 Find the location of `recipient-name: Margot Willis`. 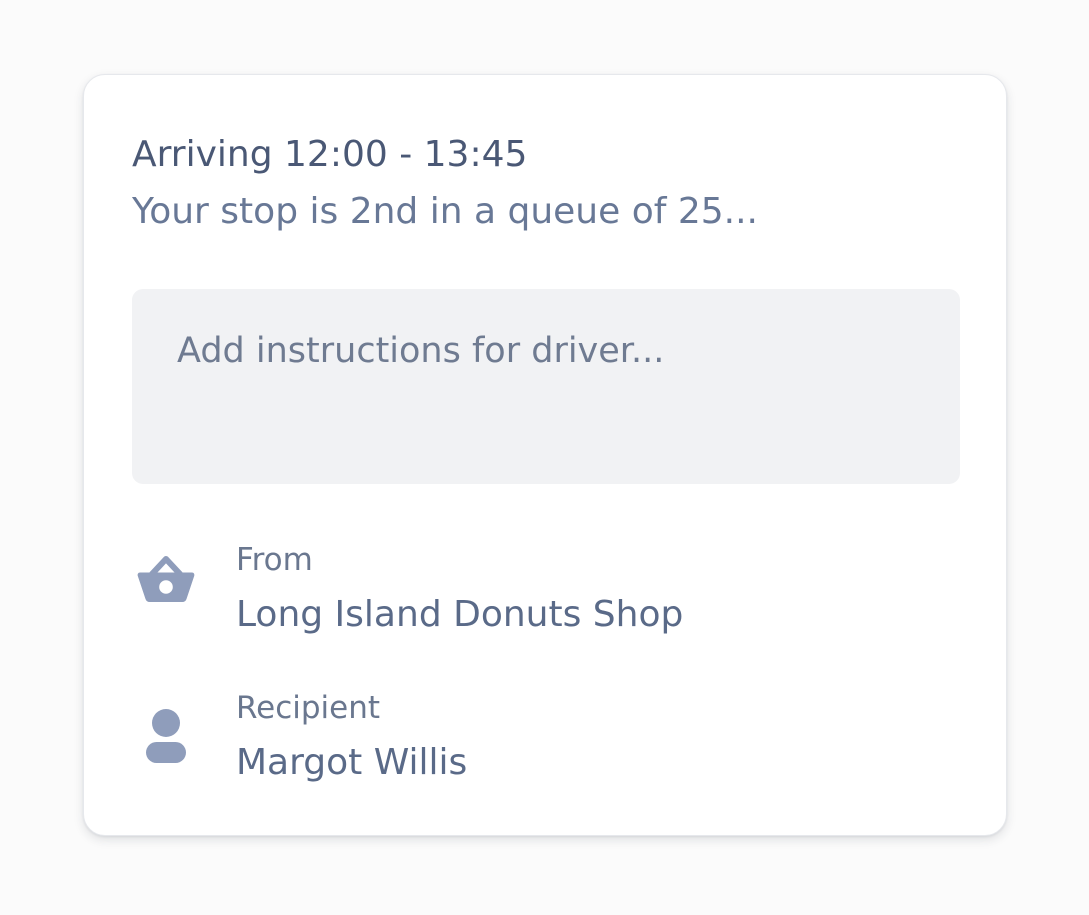

recipient-name: Margot Willis is located at coordinates (352, 762).